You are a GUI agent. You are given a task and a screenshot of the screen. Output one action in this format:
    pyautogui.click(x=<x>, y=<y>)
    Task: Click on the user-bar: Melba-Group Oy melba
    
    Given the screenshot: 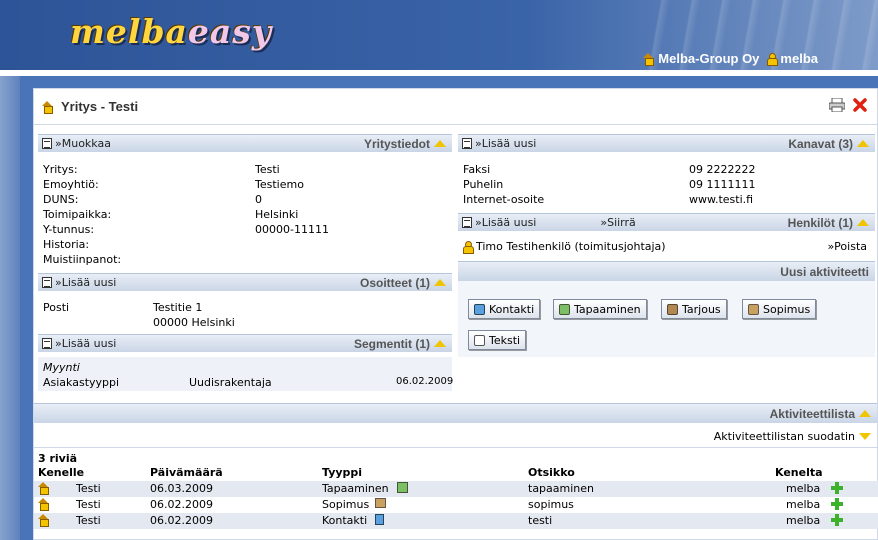 What is the action you would take?
    pyautogui.click(x=730, y=58)
    